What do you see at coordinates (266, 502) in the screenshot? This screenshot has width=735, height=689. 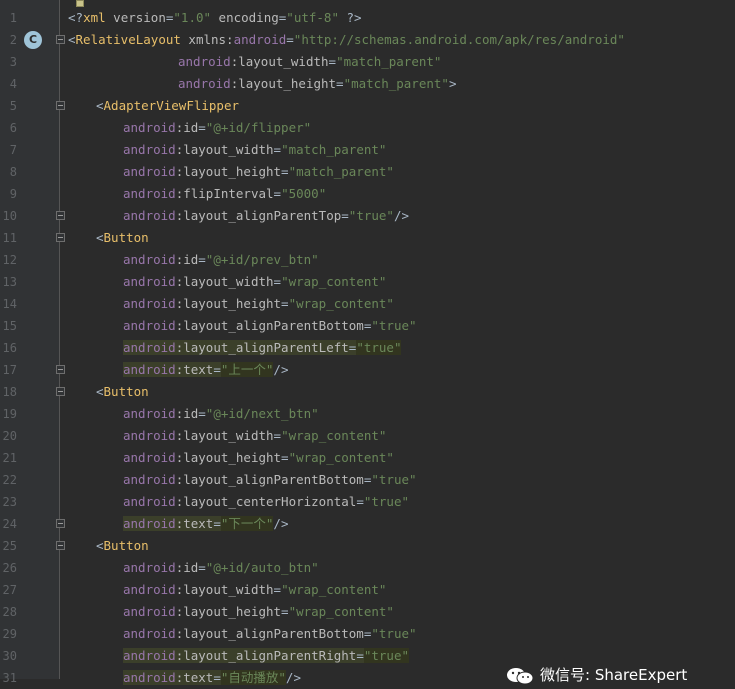 I see `code-text: android:layout_centerHorizontal="true"` at bounding box center [266, 502].